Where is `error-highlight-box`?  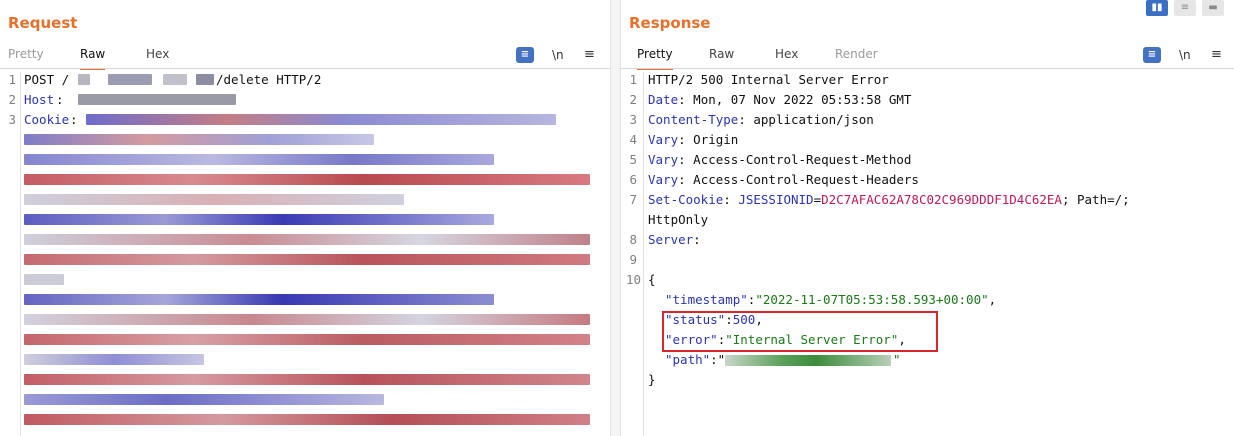 error-highlight-box is located at coordinates (800, 331).